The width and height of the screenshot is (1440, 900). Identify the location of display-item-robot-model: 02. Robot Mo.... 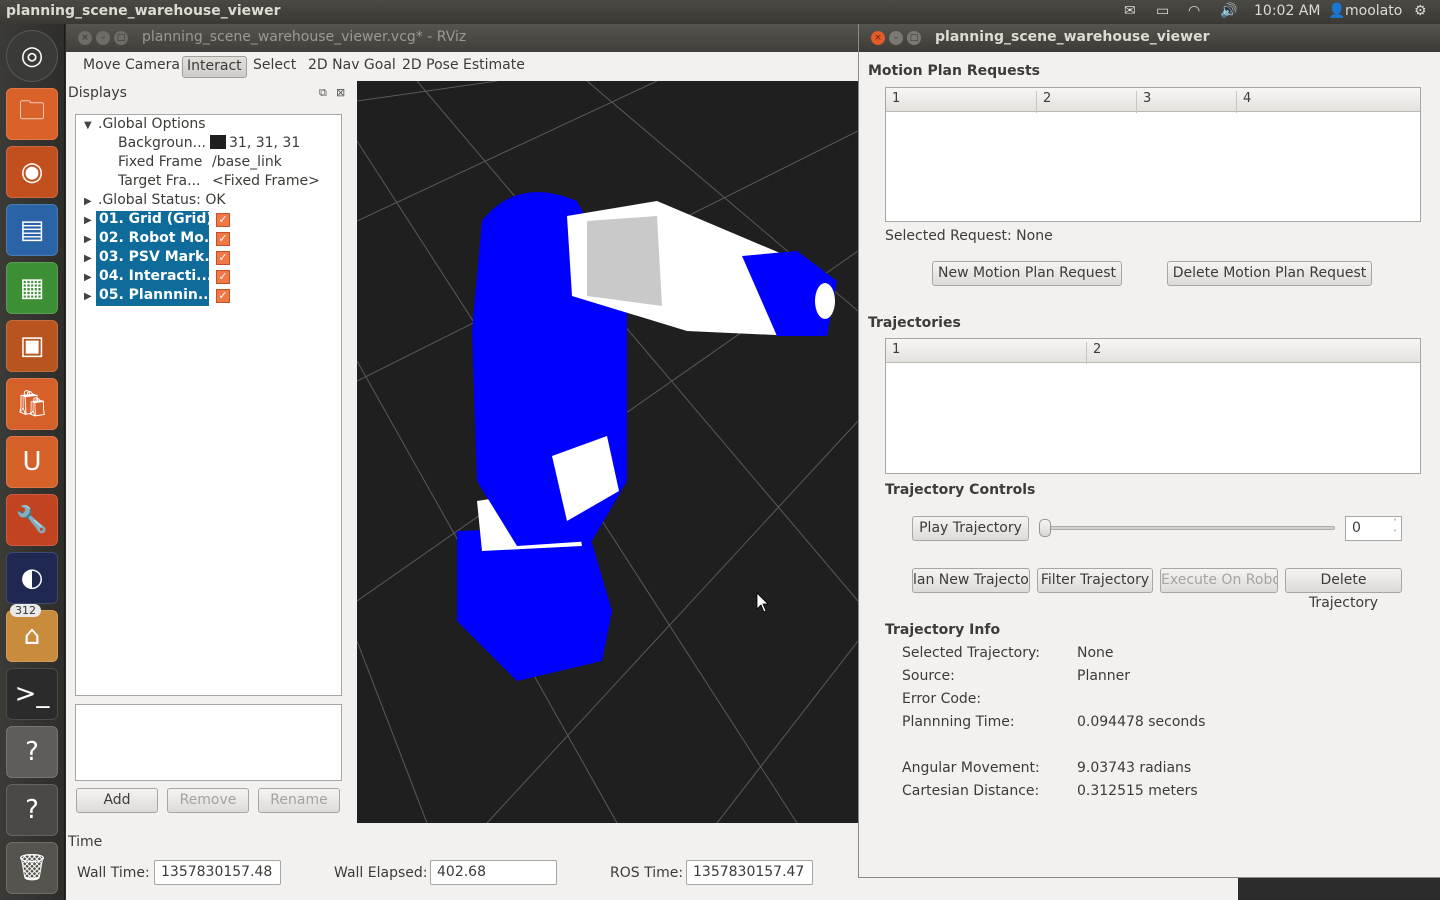
(158, 239).